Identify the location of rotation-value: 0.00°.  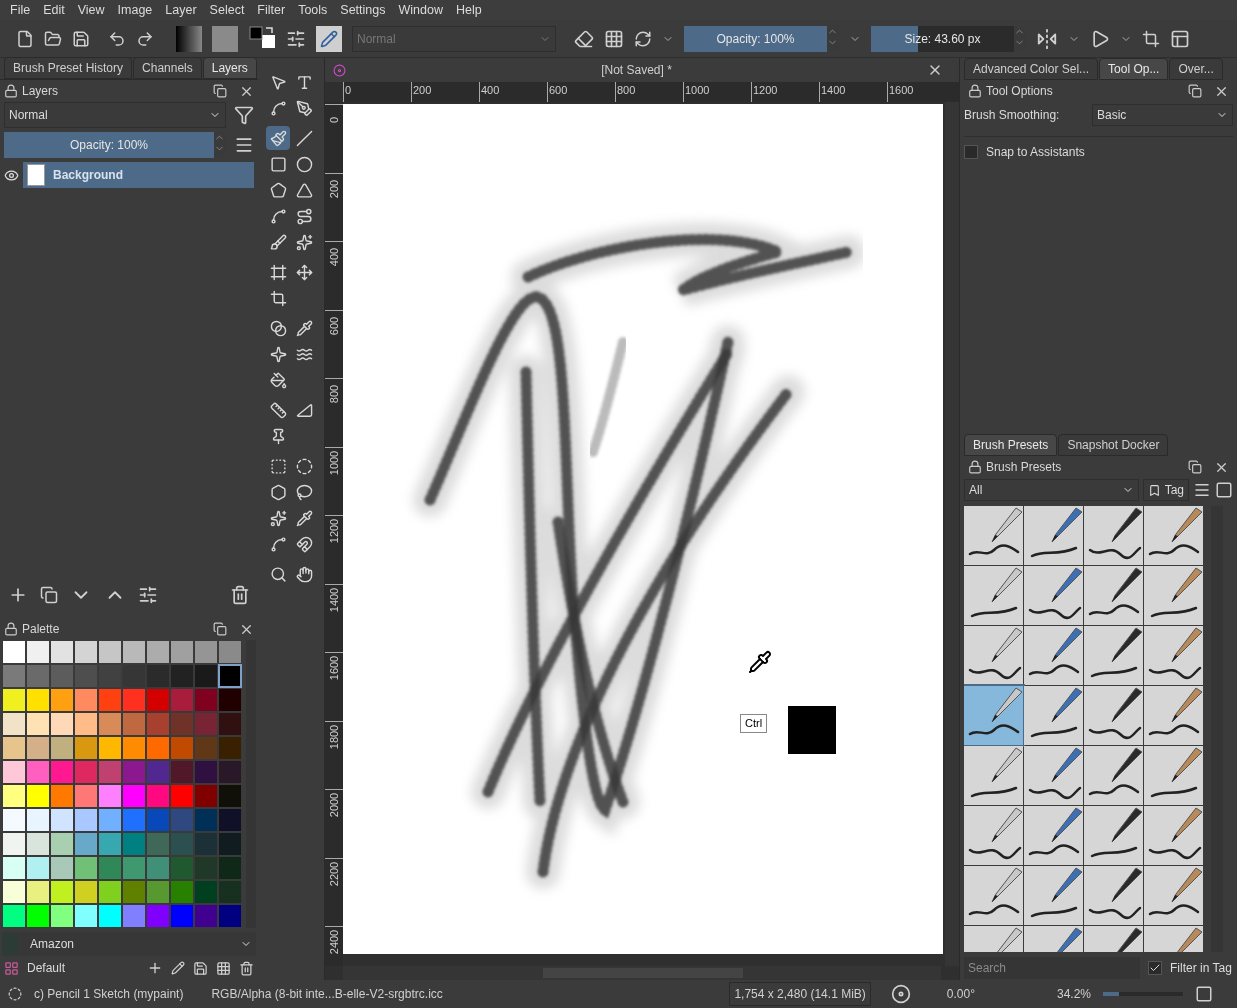
(960, 994).